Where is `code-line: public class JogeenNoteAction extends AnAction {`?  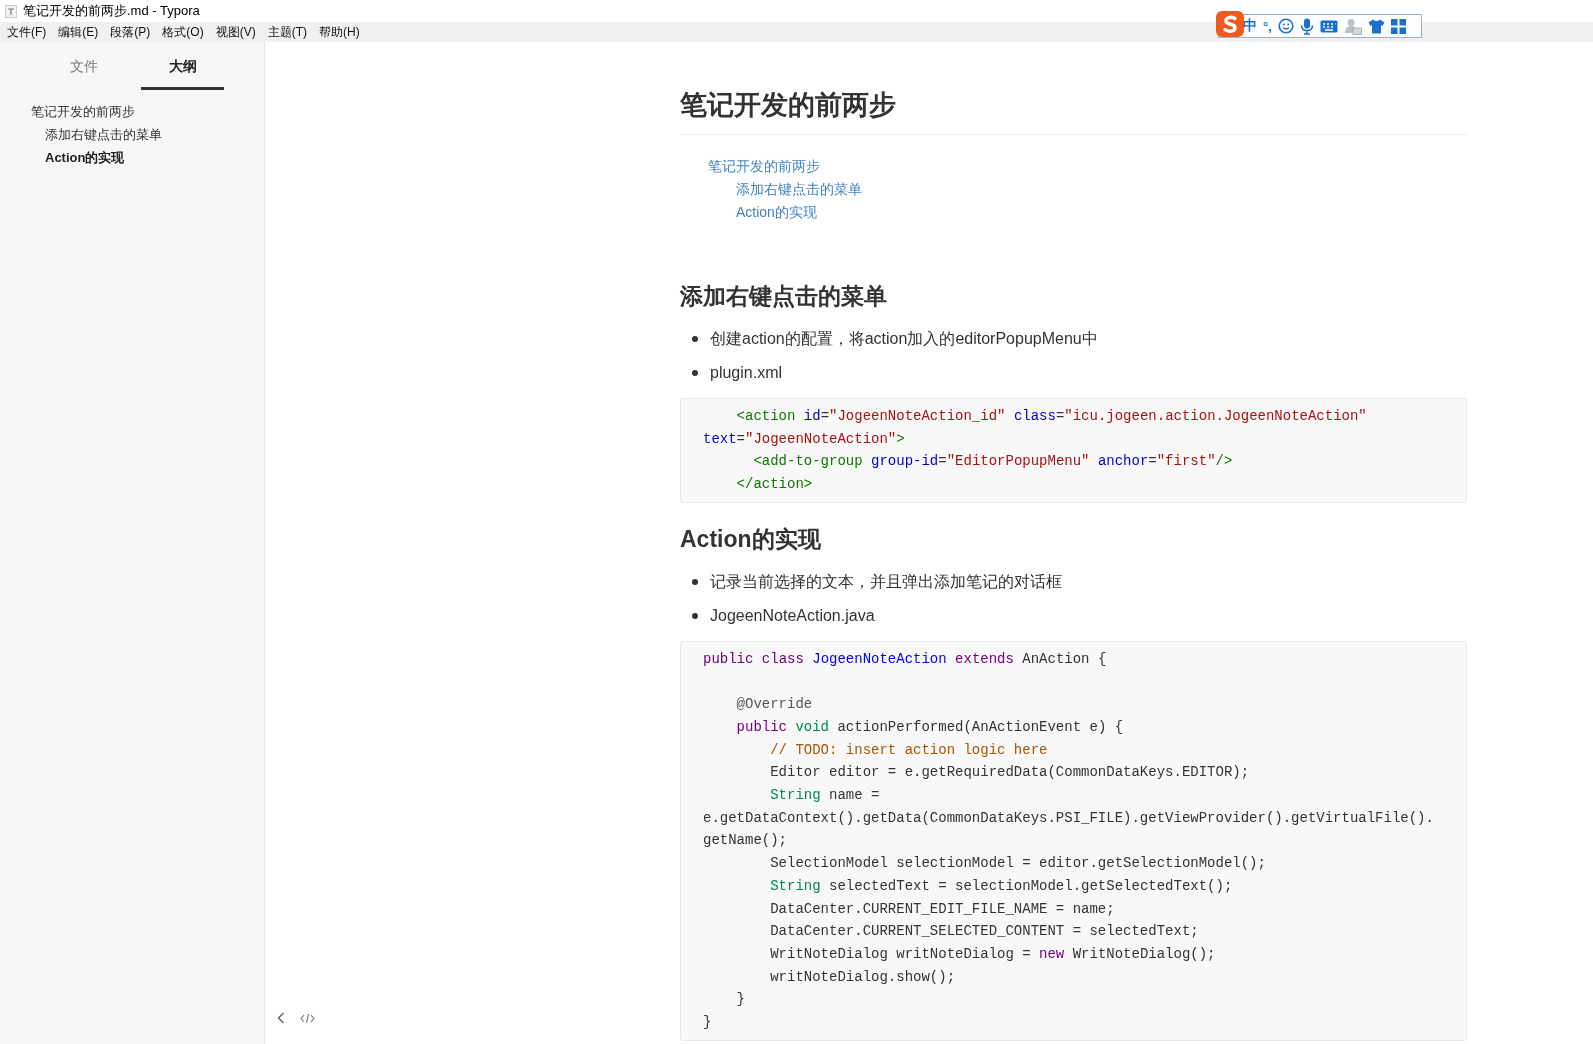
code-line: public class JogeenNoteAction extends AnAction { is located at coordinates (905, 659).